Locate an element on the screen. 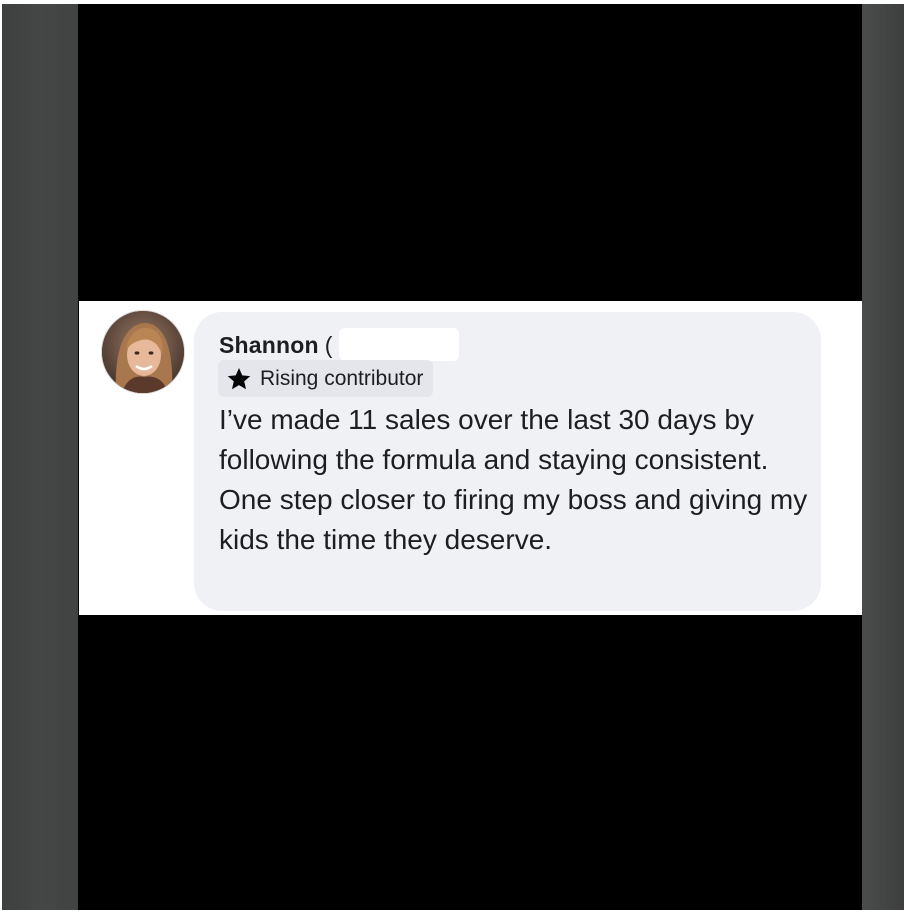  author-row: Shannon ( is located at coordinates (275, 345).